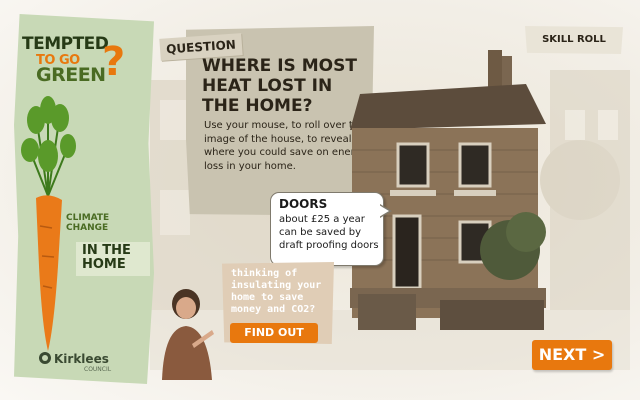 The width and height of the screenshot is (640, 400). I want to click on find-out-button: FIND OUT, so click(274, 333).